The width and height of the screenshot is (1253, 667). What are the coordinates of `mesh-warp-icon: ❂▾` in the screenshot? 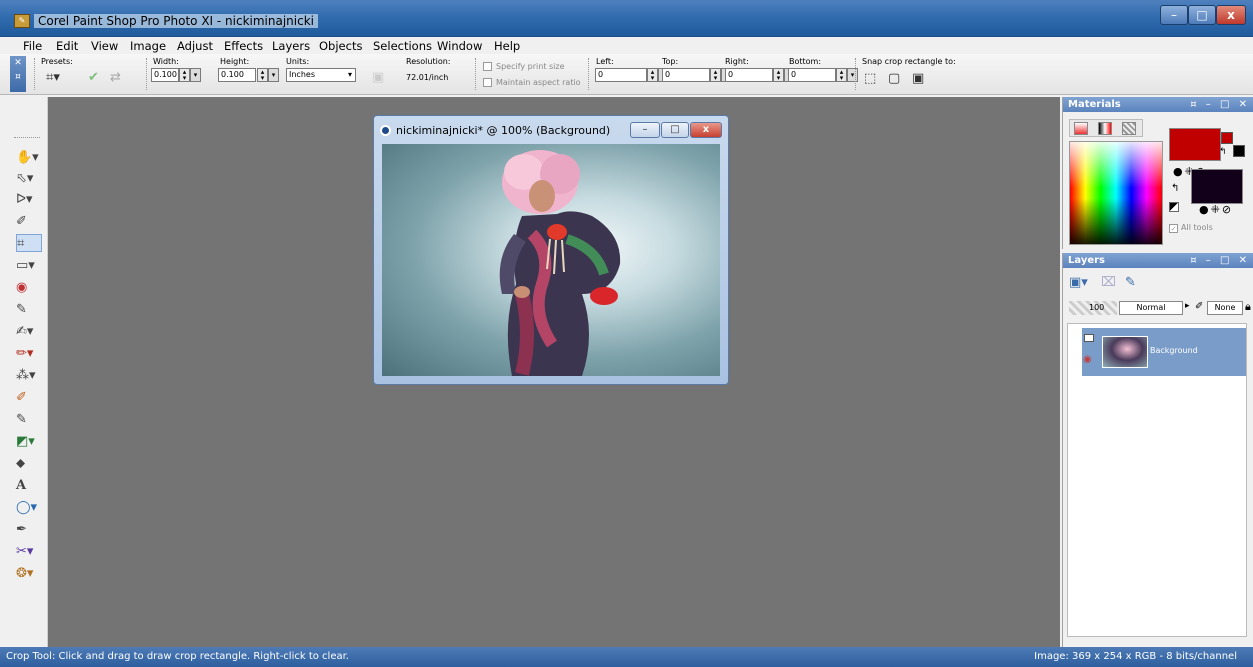 It's located at (29, 574).